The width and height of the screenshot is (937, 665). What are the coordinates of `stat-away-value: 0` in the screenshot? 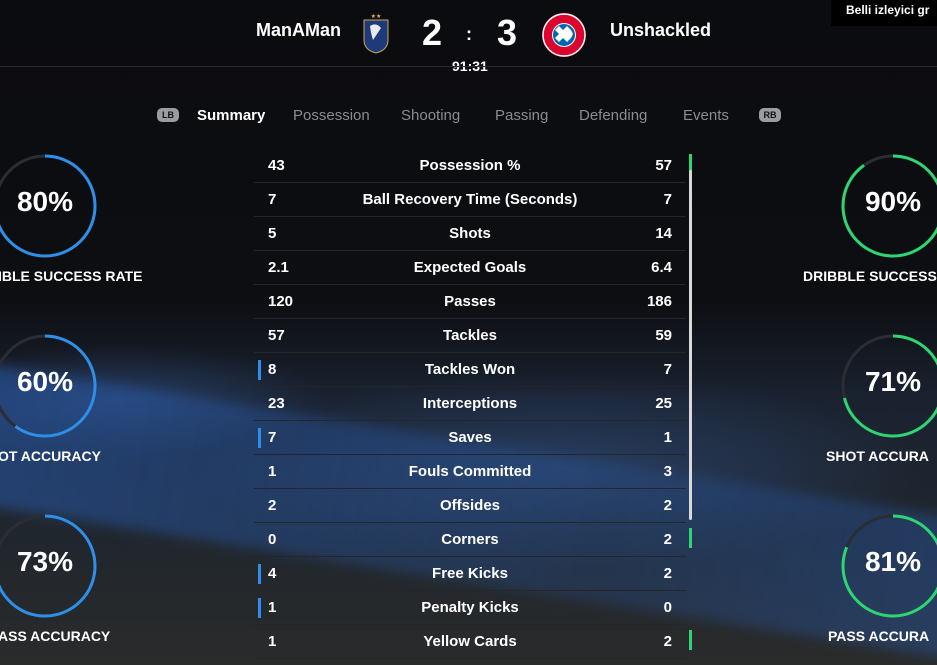 It's located at (667, 607).